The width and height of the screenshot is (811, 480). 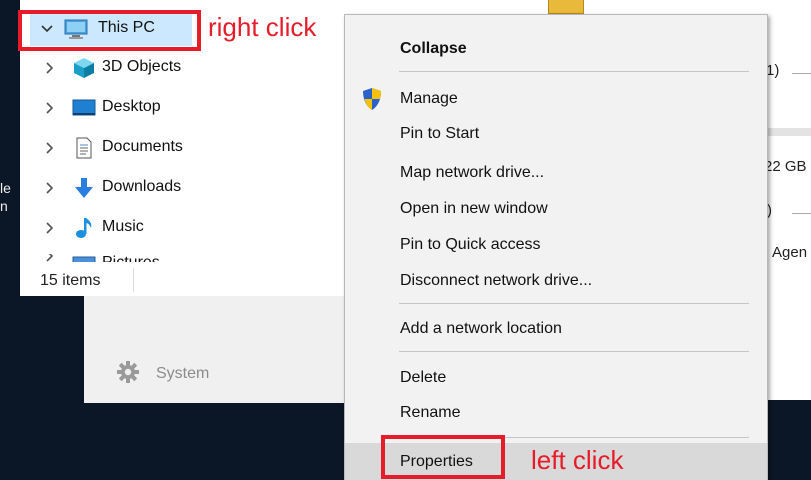 I want to click on menu-item-add-network-location: Add a network location, so click(x=556, y=329).